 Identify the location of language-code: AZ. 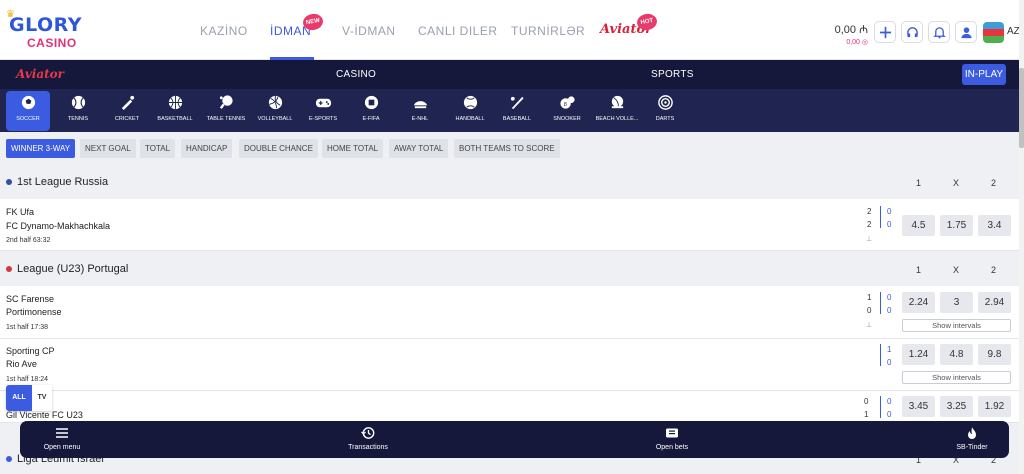
(1013, 31).